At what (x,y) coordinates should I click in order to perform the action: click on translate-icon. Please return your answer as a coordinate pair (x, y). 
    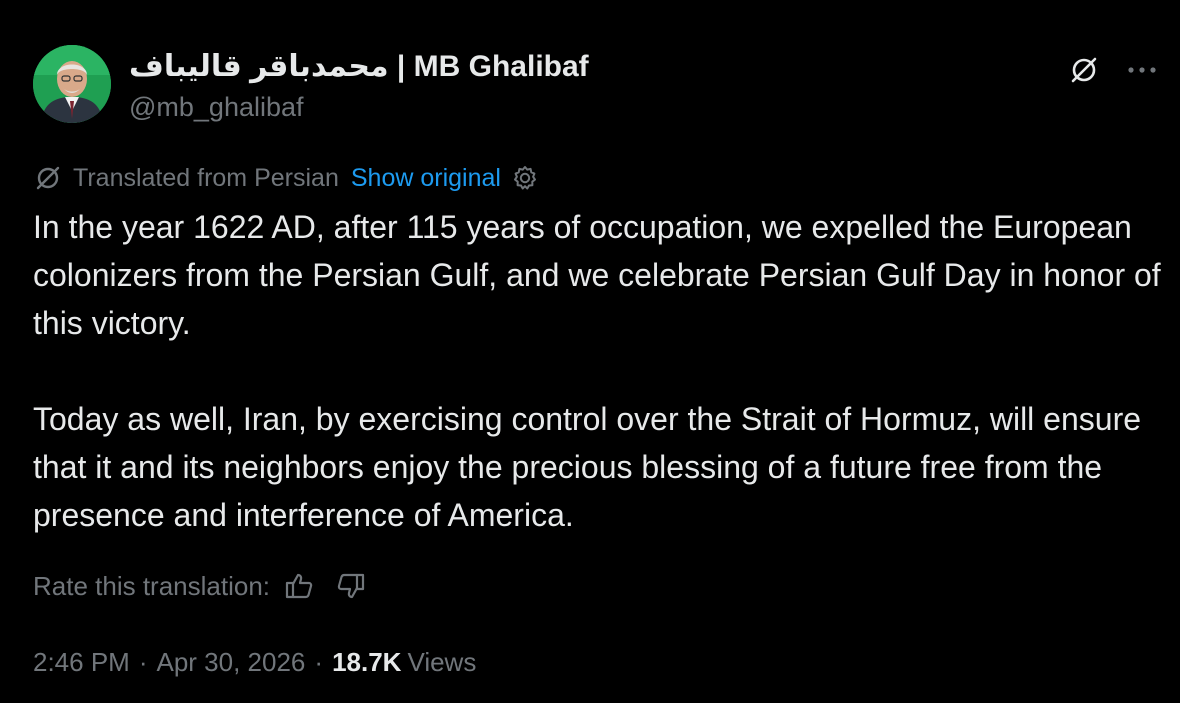
    Looking at the image, I should click on (1084, 70).